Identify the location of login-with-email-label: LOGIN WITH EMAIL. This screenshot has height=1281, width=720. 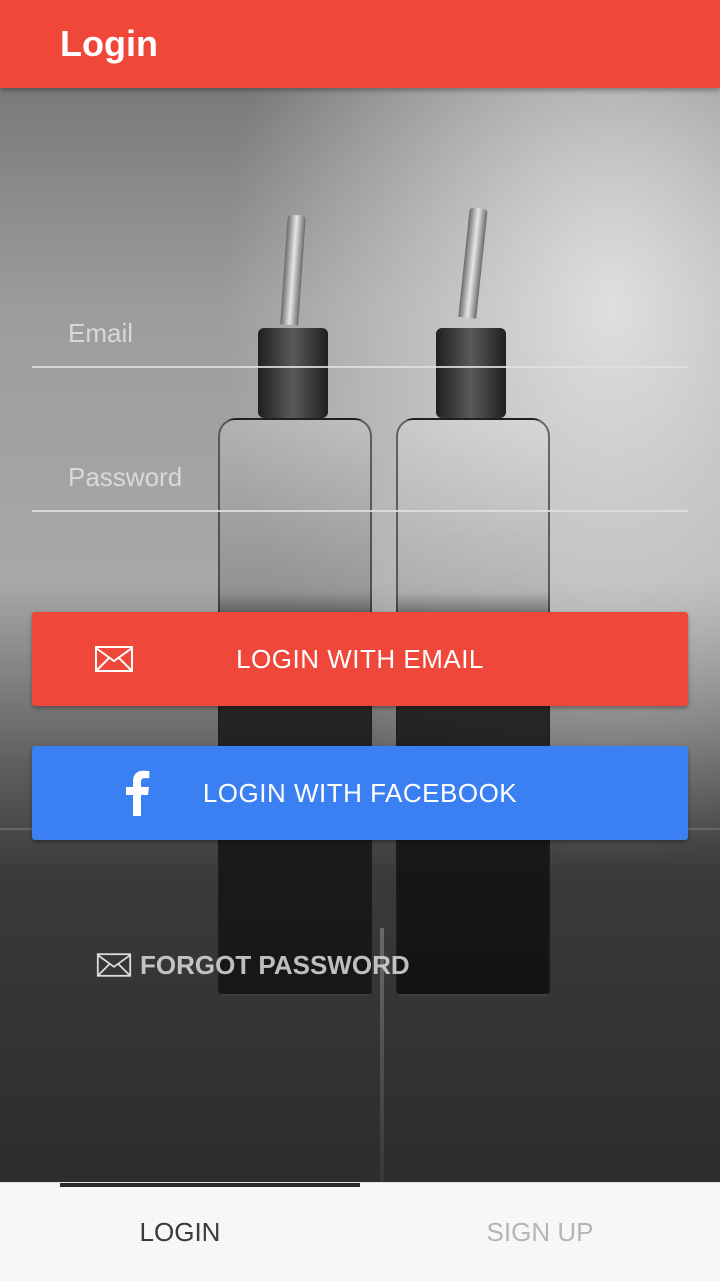
(360, 658).